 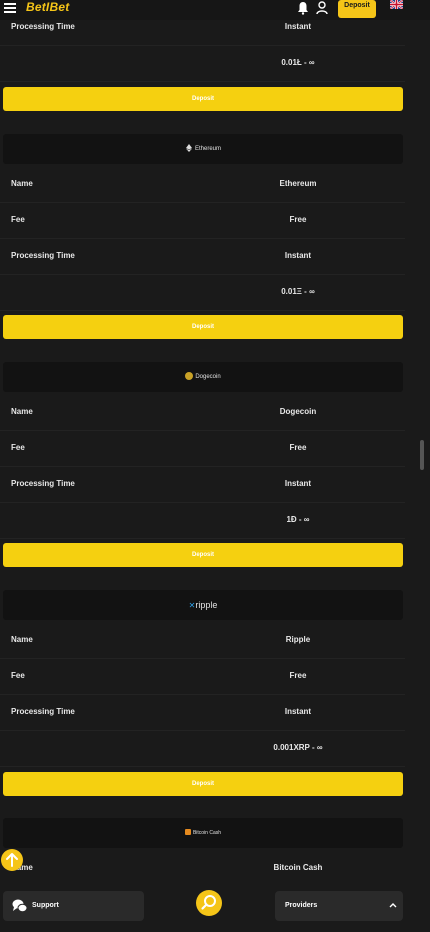 I want to click on coin-name: Dogecoin, so click(x=208, y=377).